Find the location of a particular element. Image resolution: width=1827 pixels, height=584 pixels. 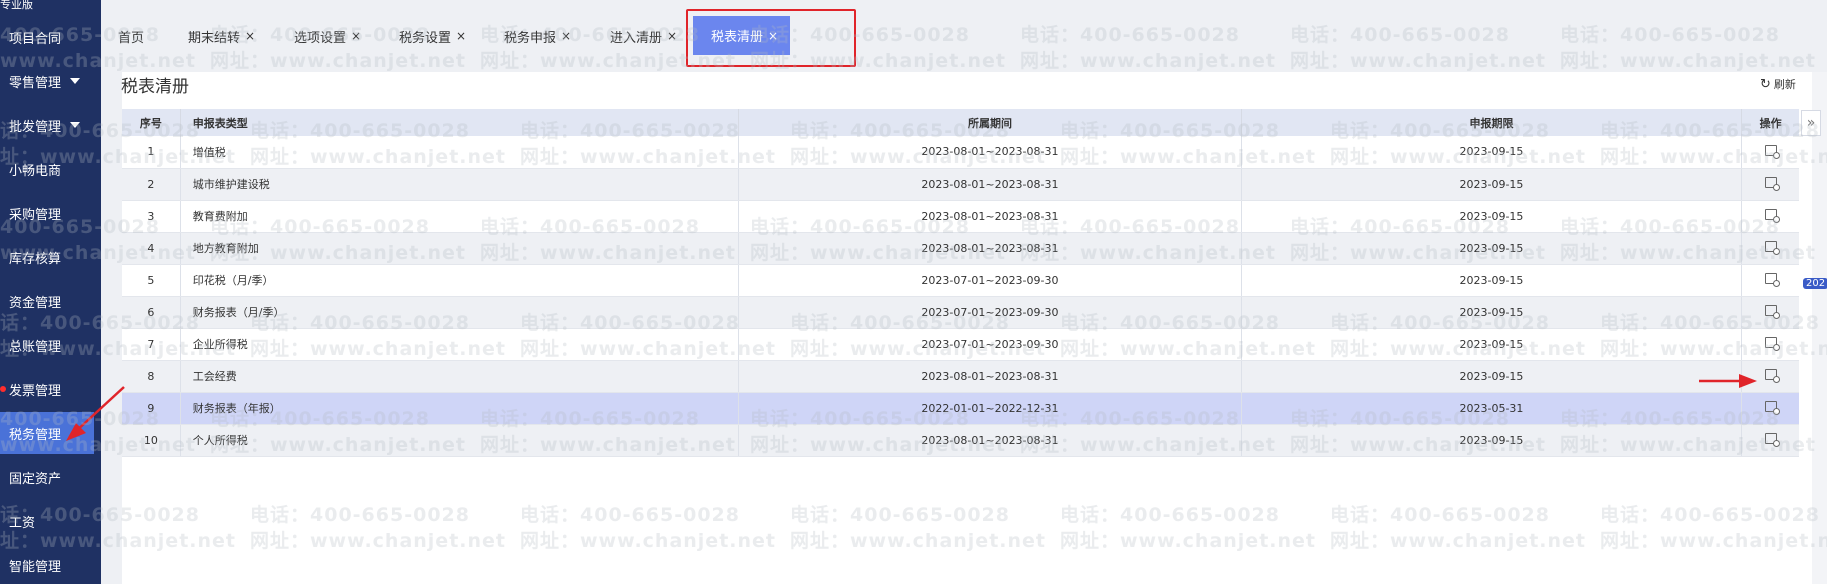

date-badge: 202 is located at coordinates (1815, 283).